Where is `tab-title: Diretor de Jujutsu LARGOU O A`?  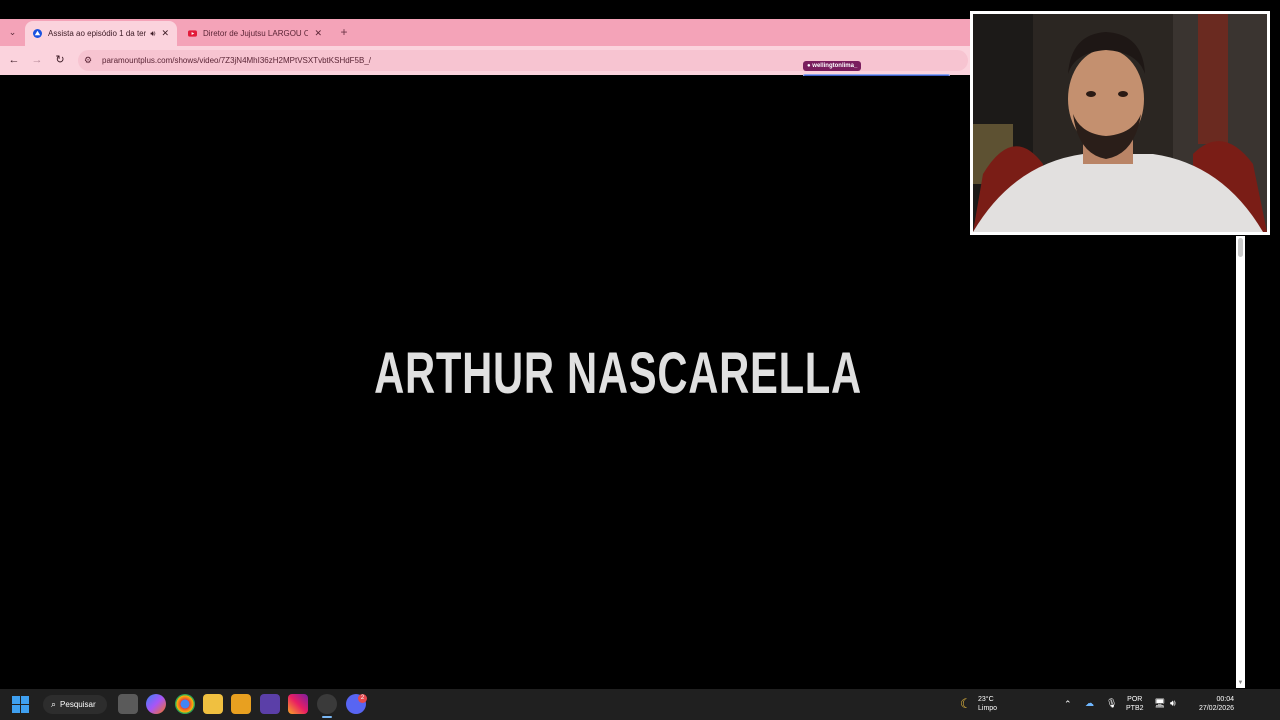
tab-title: Diretor de Jujutsu LARGOU O A is located at coordinates (256, 33).